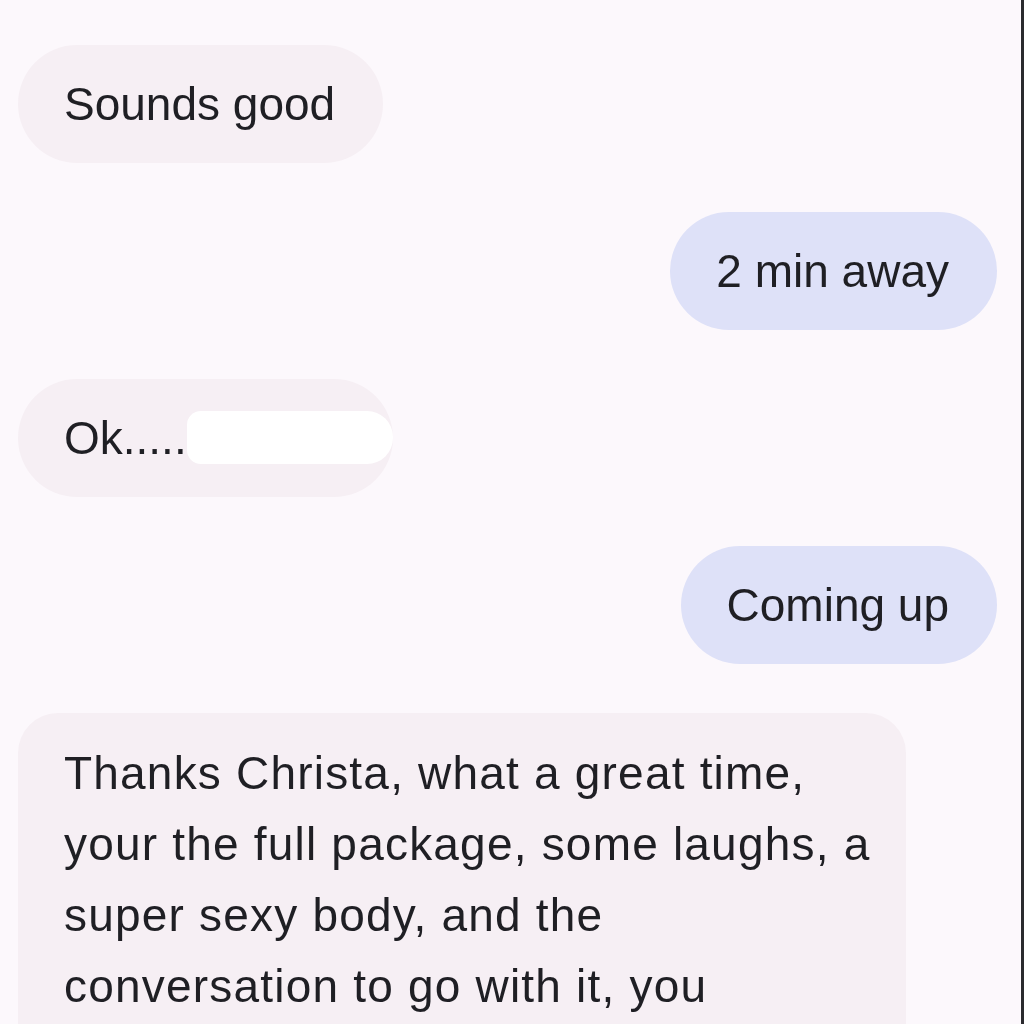  What do you see at coordinates (837, 605) in the screenshot?
I see `message-text: Coming up` at bounding box center [837, 605].